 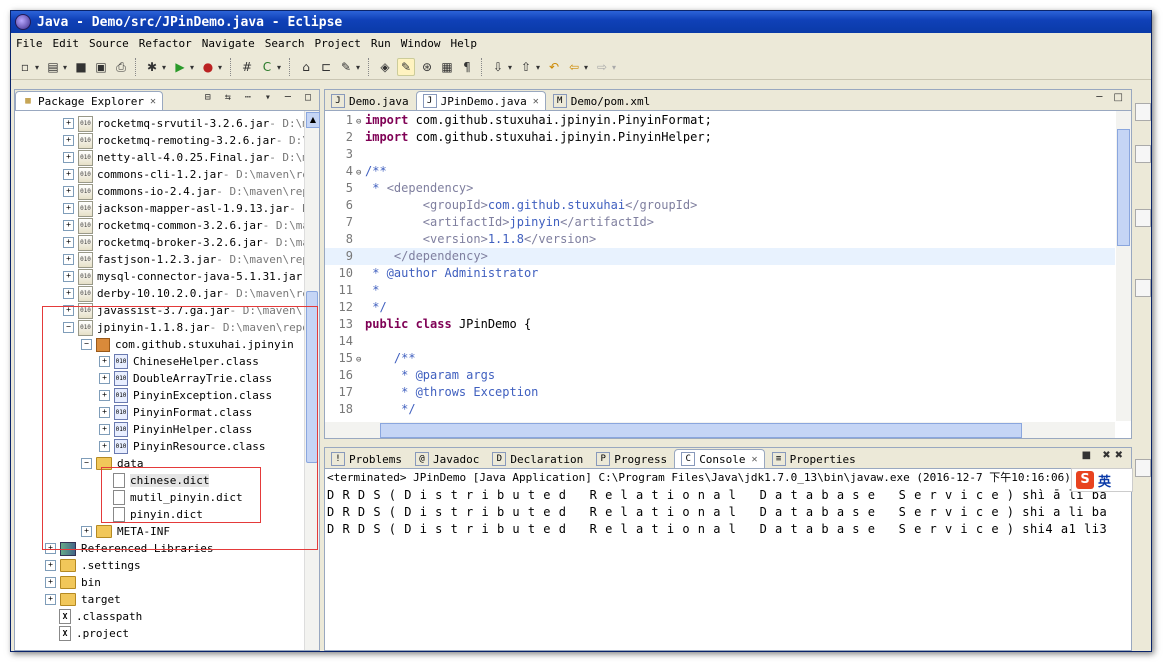 What do you see at coordinates (101, 67) in the screenshot?
I see `save-all-icon: ▣` at bounding box center [101, 67].